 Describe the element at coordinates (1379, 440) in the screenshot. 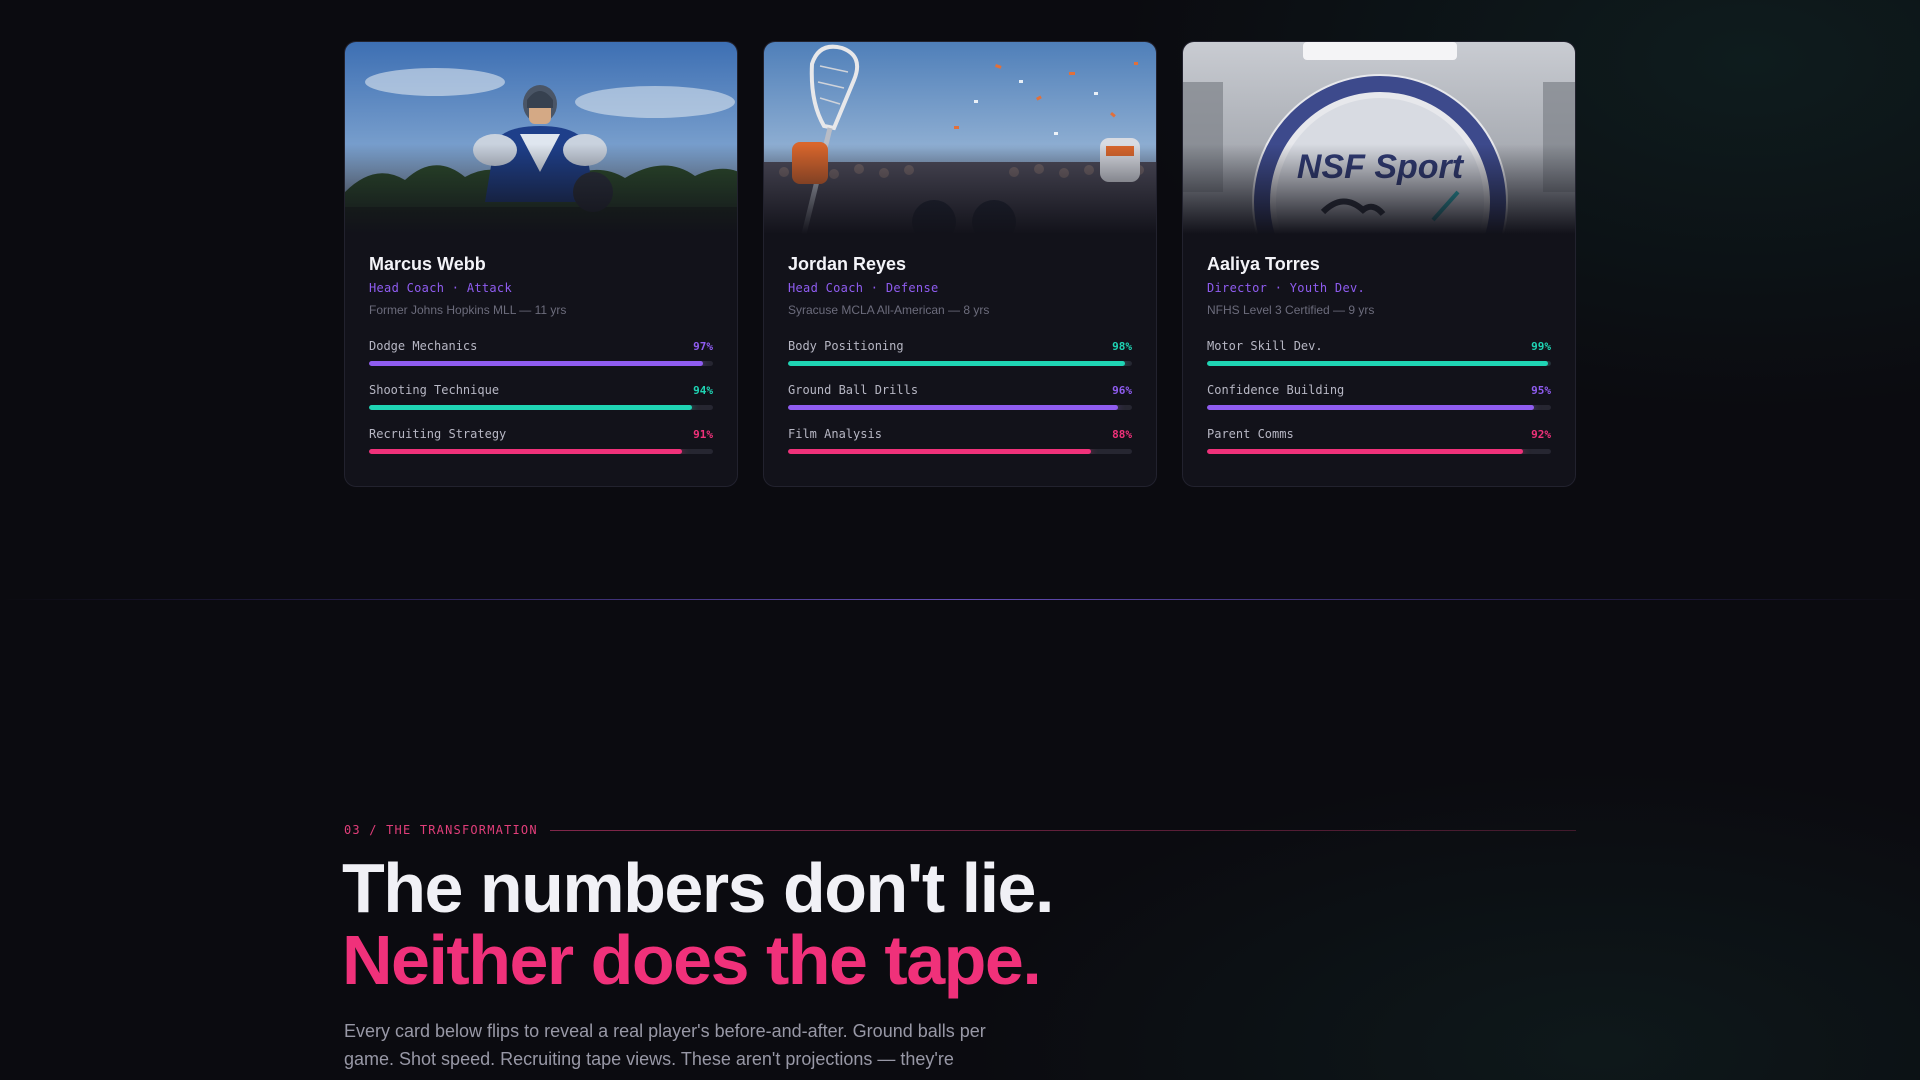

I see `skill-item: Parent Comms 92%` at that location.